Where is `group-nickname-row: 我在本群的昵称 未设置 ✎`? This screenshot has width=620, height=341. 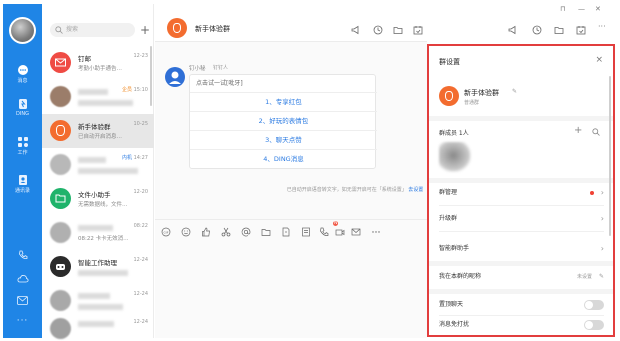
group-nickname-row: 我在本群的昵称 未设置 ✎ is located at coordinates (521, 277).